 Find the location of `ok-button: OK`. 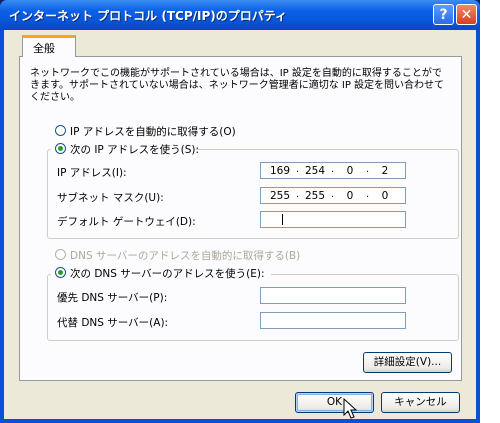

ok-button: OK is located at coordinates (334, 402).